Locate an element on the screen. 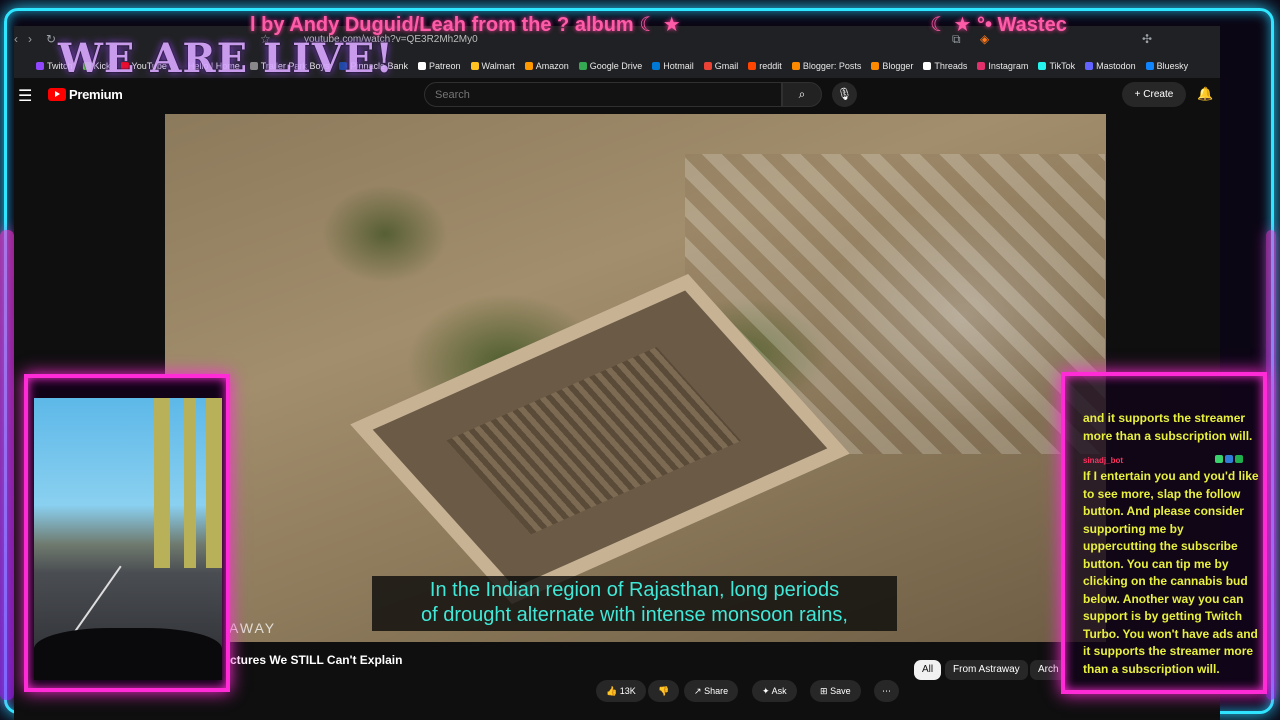 The height and width of the screenshot is (720, 1280). bookmark-label: TikTok is located at coordinates (1062, 66).